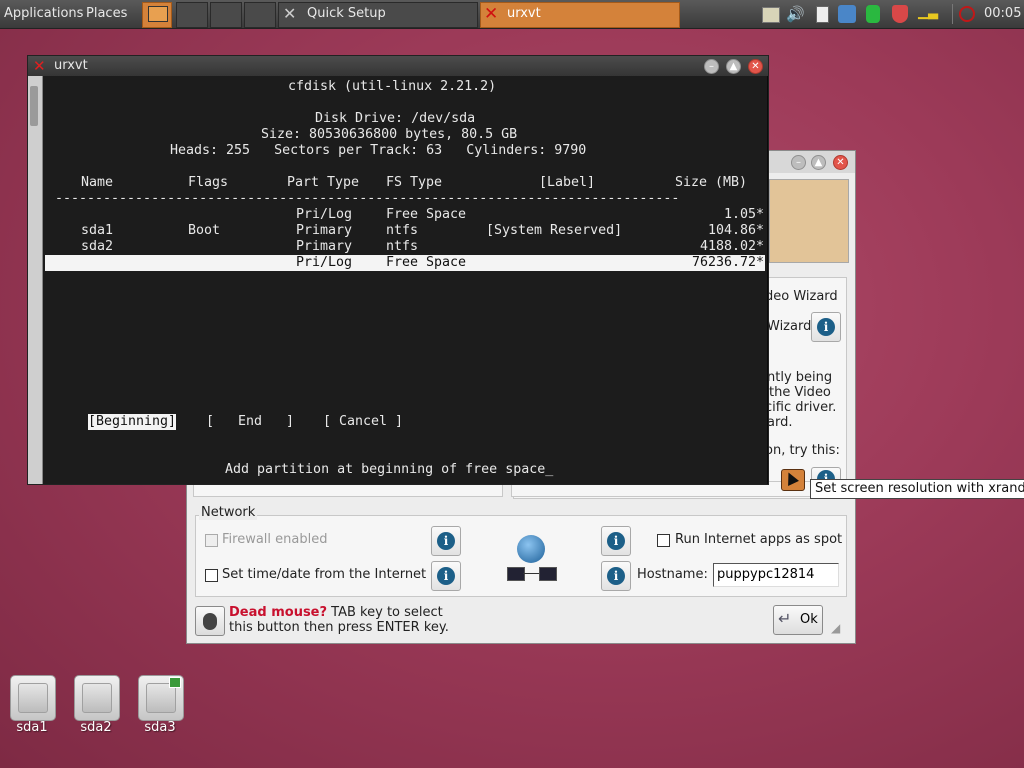  Describe the element at coordinates (491, 14) in the screenshot. I see `urxvt-x-icon: ✕` at that location.